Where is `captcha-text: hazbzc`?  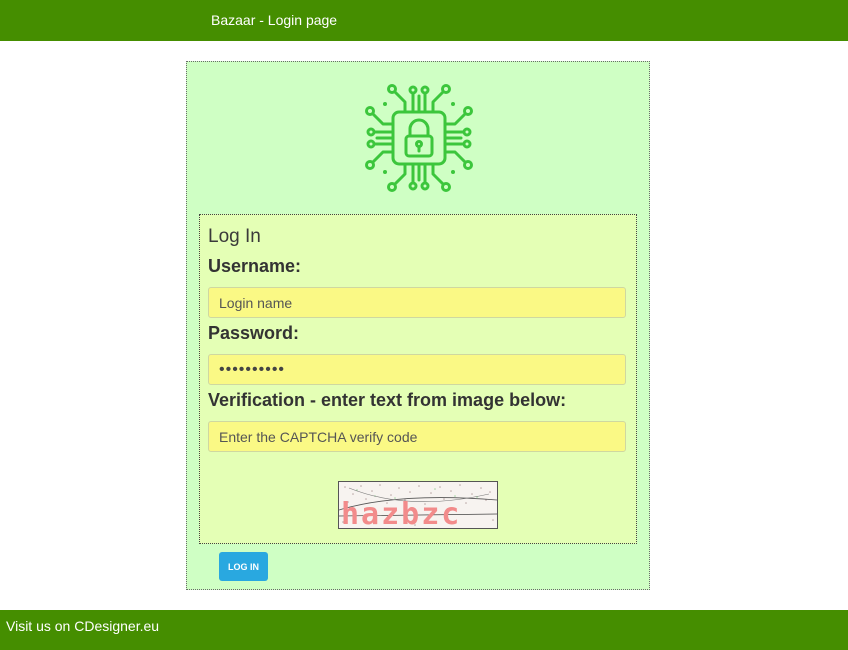 captcha-text: hazbzc is located at coordinates (401, 512).